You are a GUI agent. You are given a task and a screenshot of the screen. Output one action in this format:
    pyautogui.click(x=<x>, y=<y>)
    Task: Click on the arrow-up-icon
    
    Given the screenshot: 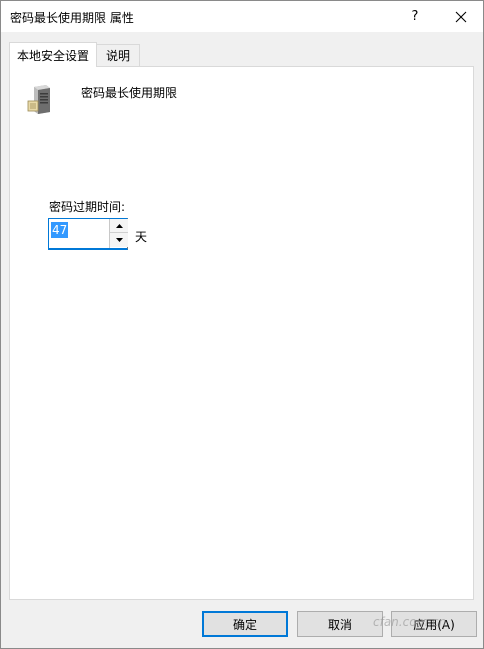 What is the action you would take?
    pyautogui.click(x=119, y=225)
    